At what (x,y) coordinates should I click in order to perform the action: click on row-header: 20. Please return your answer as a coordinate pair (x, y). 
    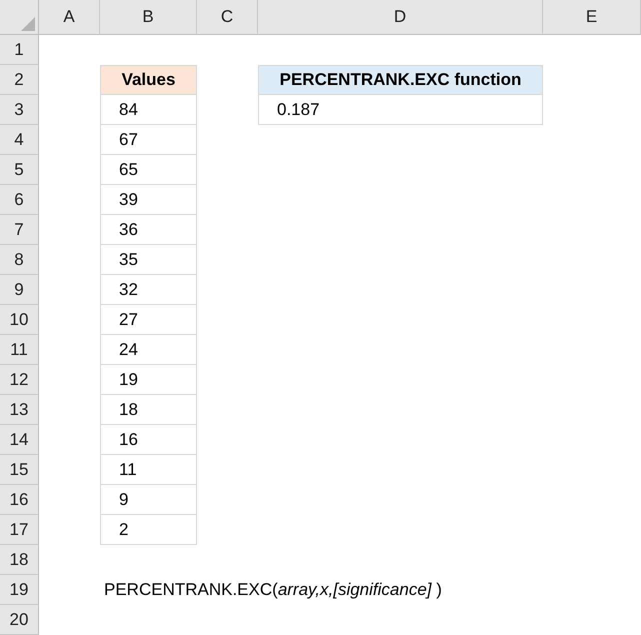
    Looking at the image, I should click on (19, 620).